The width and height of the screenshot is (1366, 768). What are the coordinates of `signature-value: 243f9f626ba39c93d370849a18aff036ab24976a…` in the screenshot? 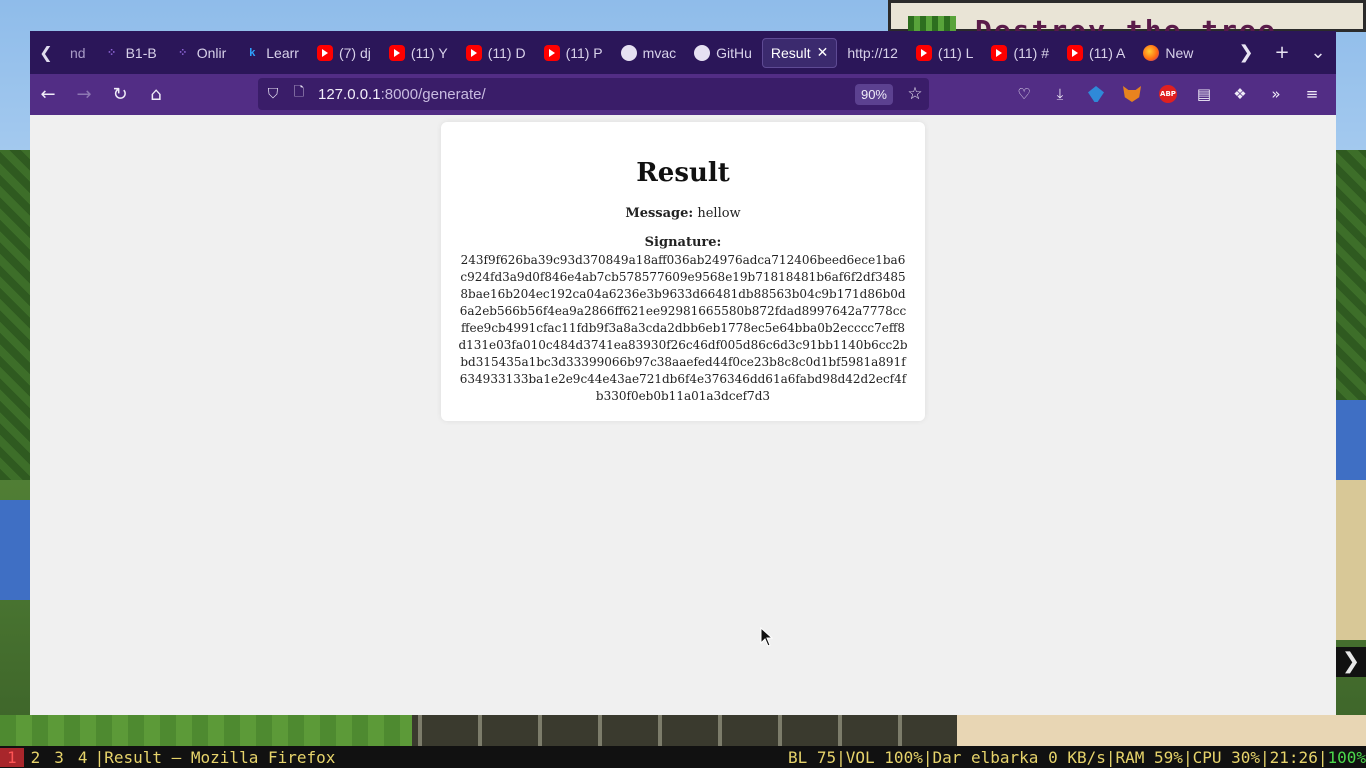 It's located at (683, 328).